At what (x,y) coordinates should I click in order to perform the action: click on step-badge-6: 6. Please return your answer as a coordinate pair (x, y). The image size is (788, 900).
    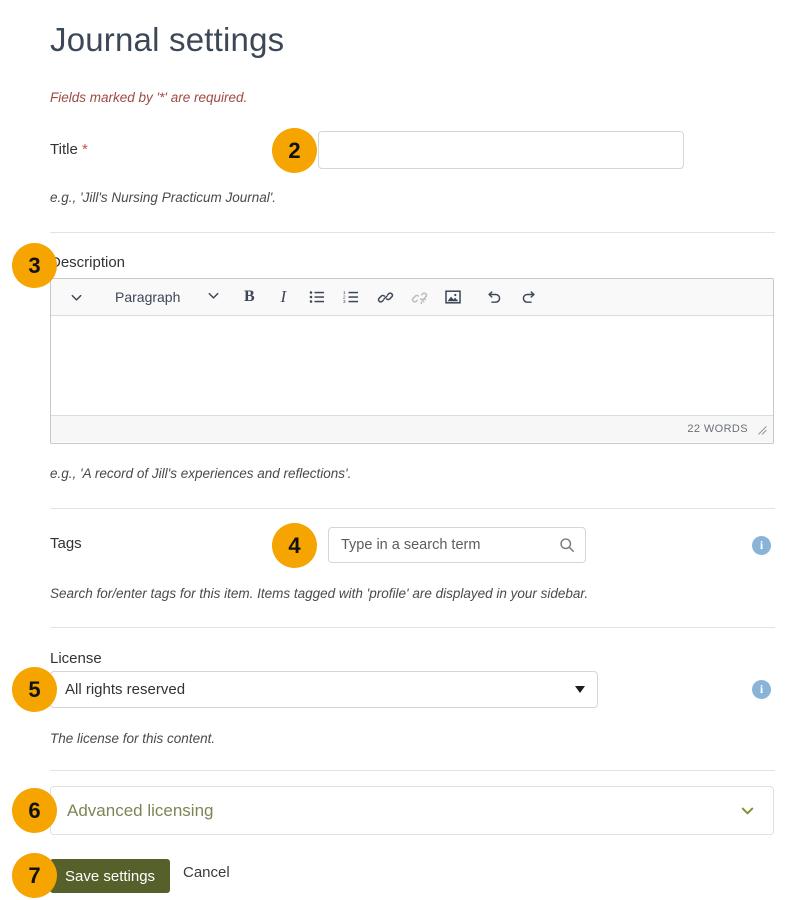
    Looking at the image, I should click on (34, 810).